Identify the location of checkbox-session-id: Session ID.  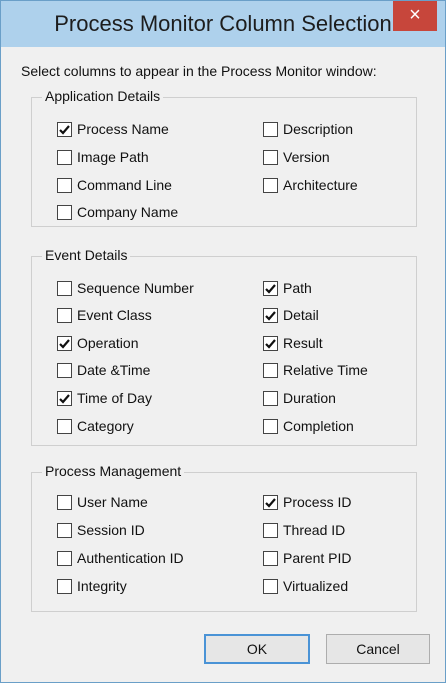
(101, 530).